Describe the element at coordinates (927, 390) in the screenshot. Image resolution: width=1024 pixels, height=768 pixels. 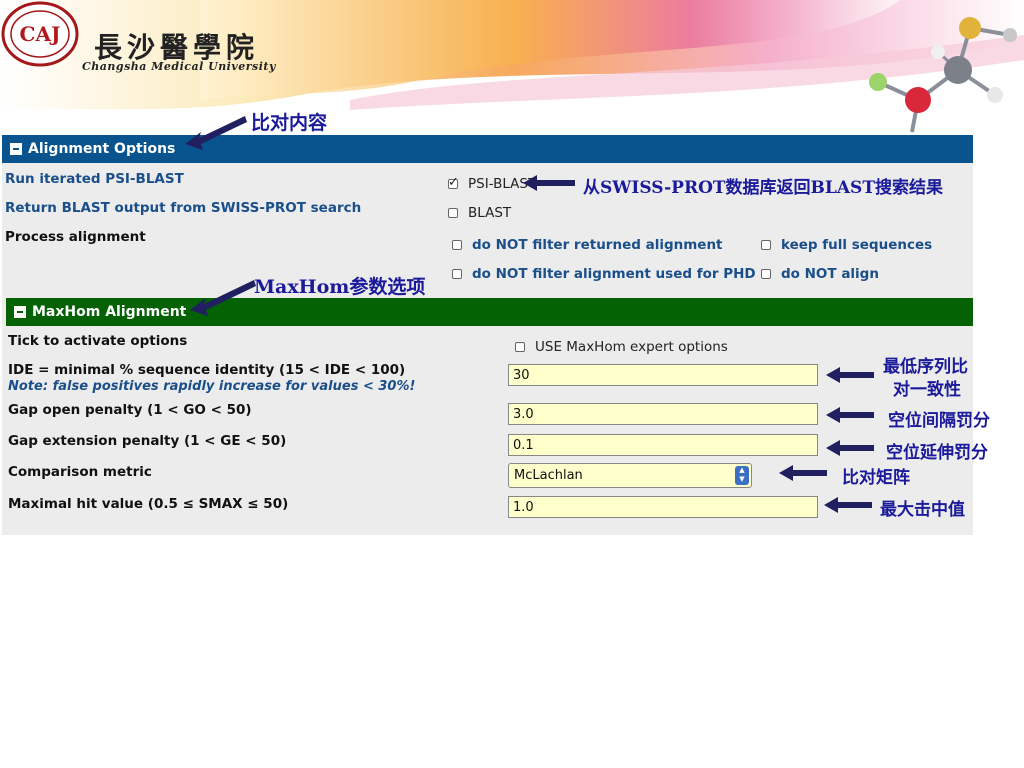
I see `annotation-ide-line2: 对一致性` at that location.